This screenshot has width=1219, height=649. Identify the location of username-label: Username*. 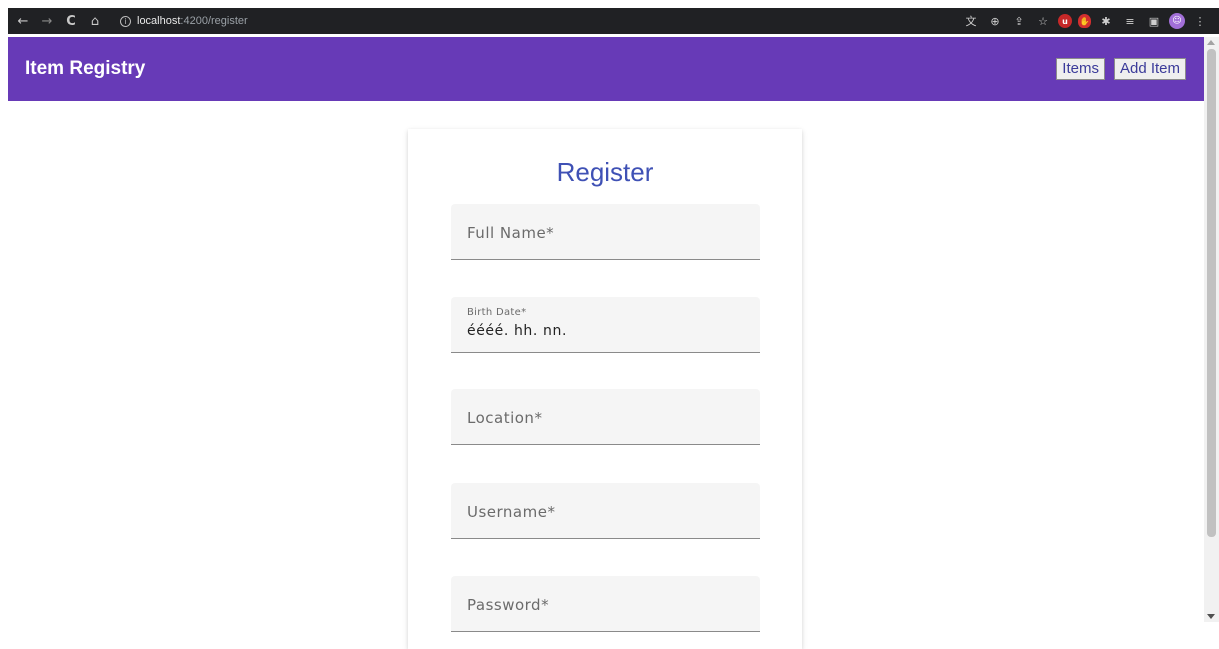
(511, 512).